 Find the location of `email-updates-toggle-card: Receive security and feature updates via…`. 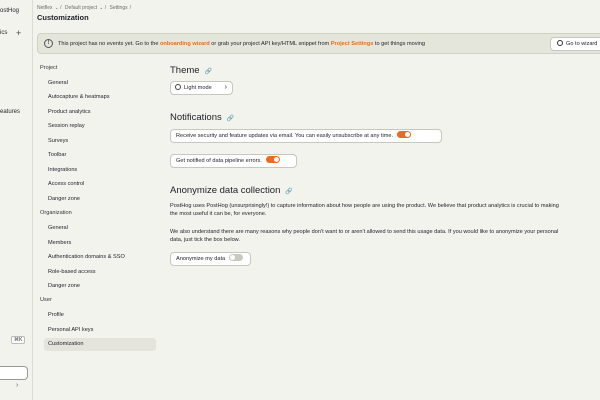

email-updates-toggle-card: Receive security and feature updates via… is located at coordinates (306, 136).